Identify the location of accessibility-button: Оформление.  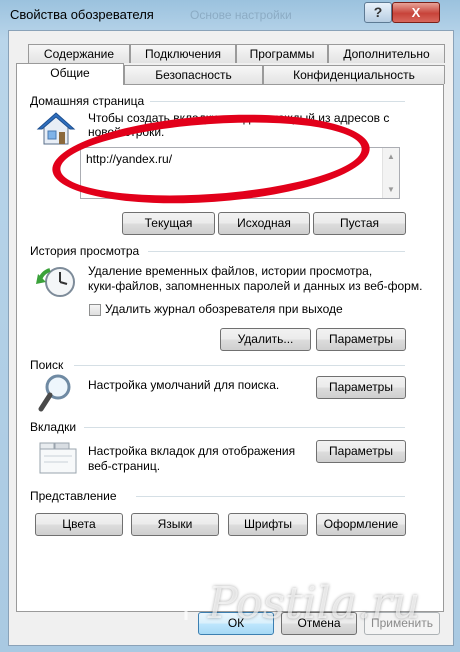
(361, 524).